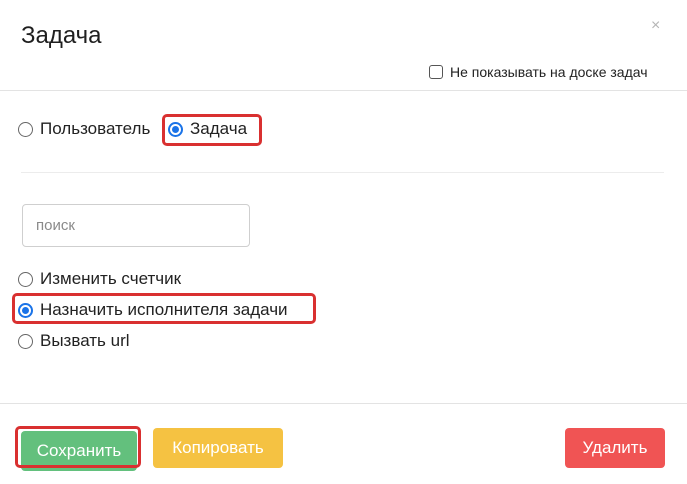 Image resolution: width=687 pixels, height=484 pixels. Describe the element at coordinates (436, 72) in the screenshot. I see `hide-on-board-checkbox` at that location.